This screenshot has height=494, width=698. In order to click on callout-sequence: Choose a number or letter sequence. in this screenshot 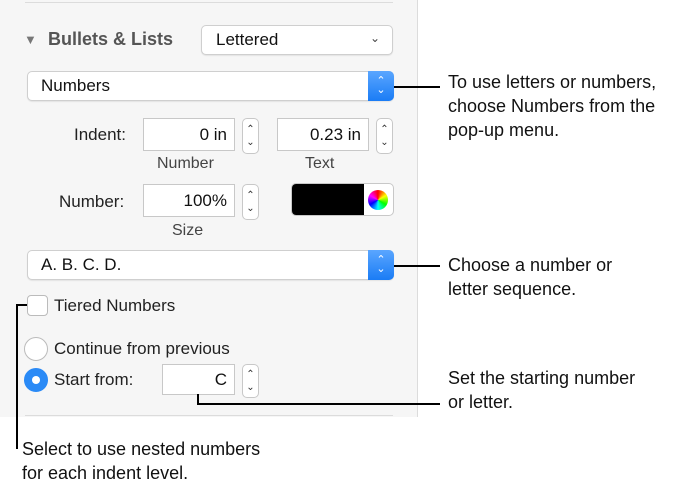, I will do `click(530, 277)`.